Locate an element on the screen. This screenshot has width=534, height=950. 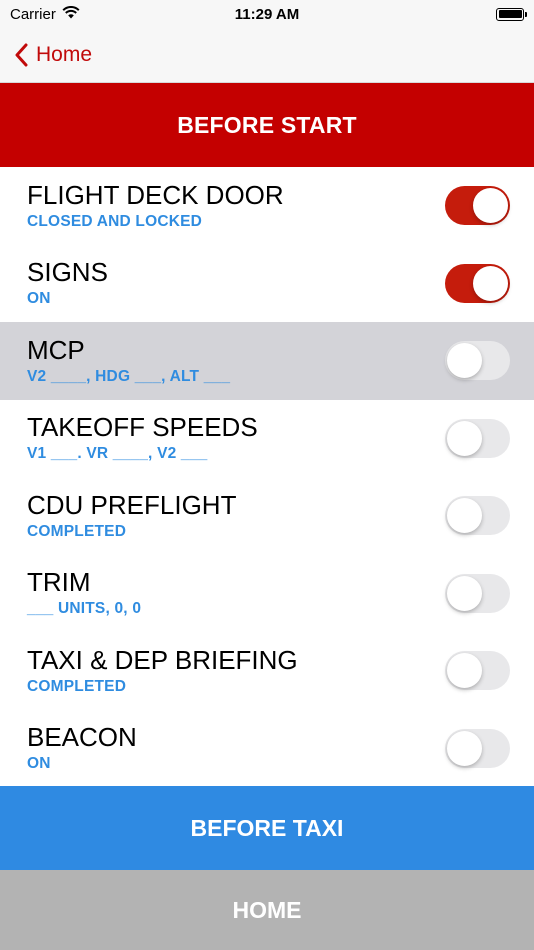
back-button: Home is located at coordinates (53, 55).